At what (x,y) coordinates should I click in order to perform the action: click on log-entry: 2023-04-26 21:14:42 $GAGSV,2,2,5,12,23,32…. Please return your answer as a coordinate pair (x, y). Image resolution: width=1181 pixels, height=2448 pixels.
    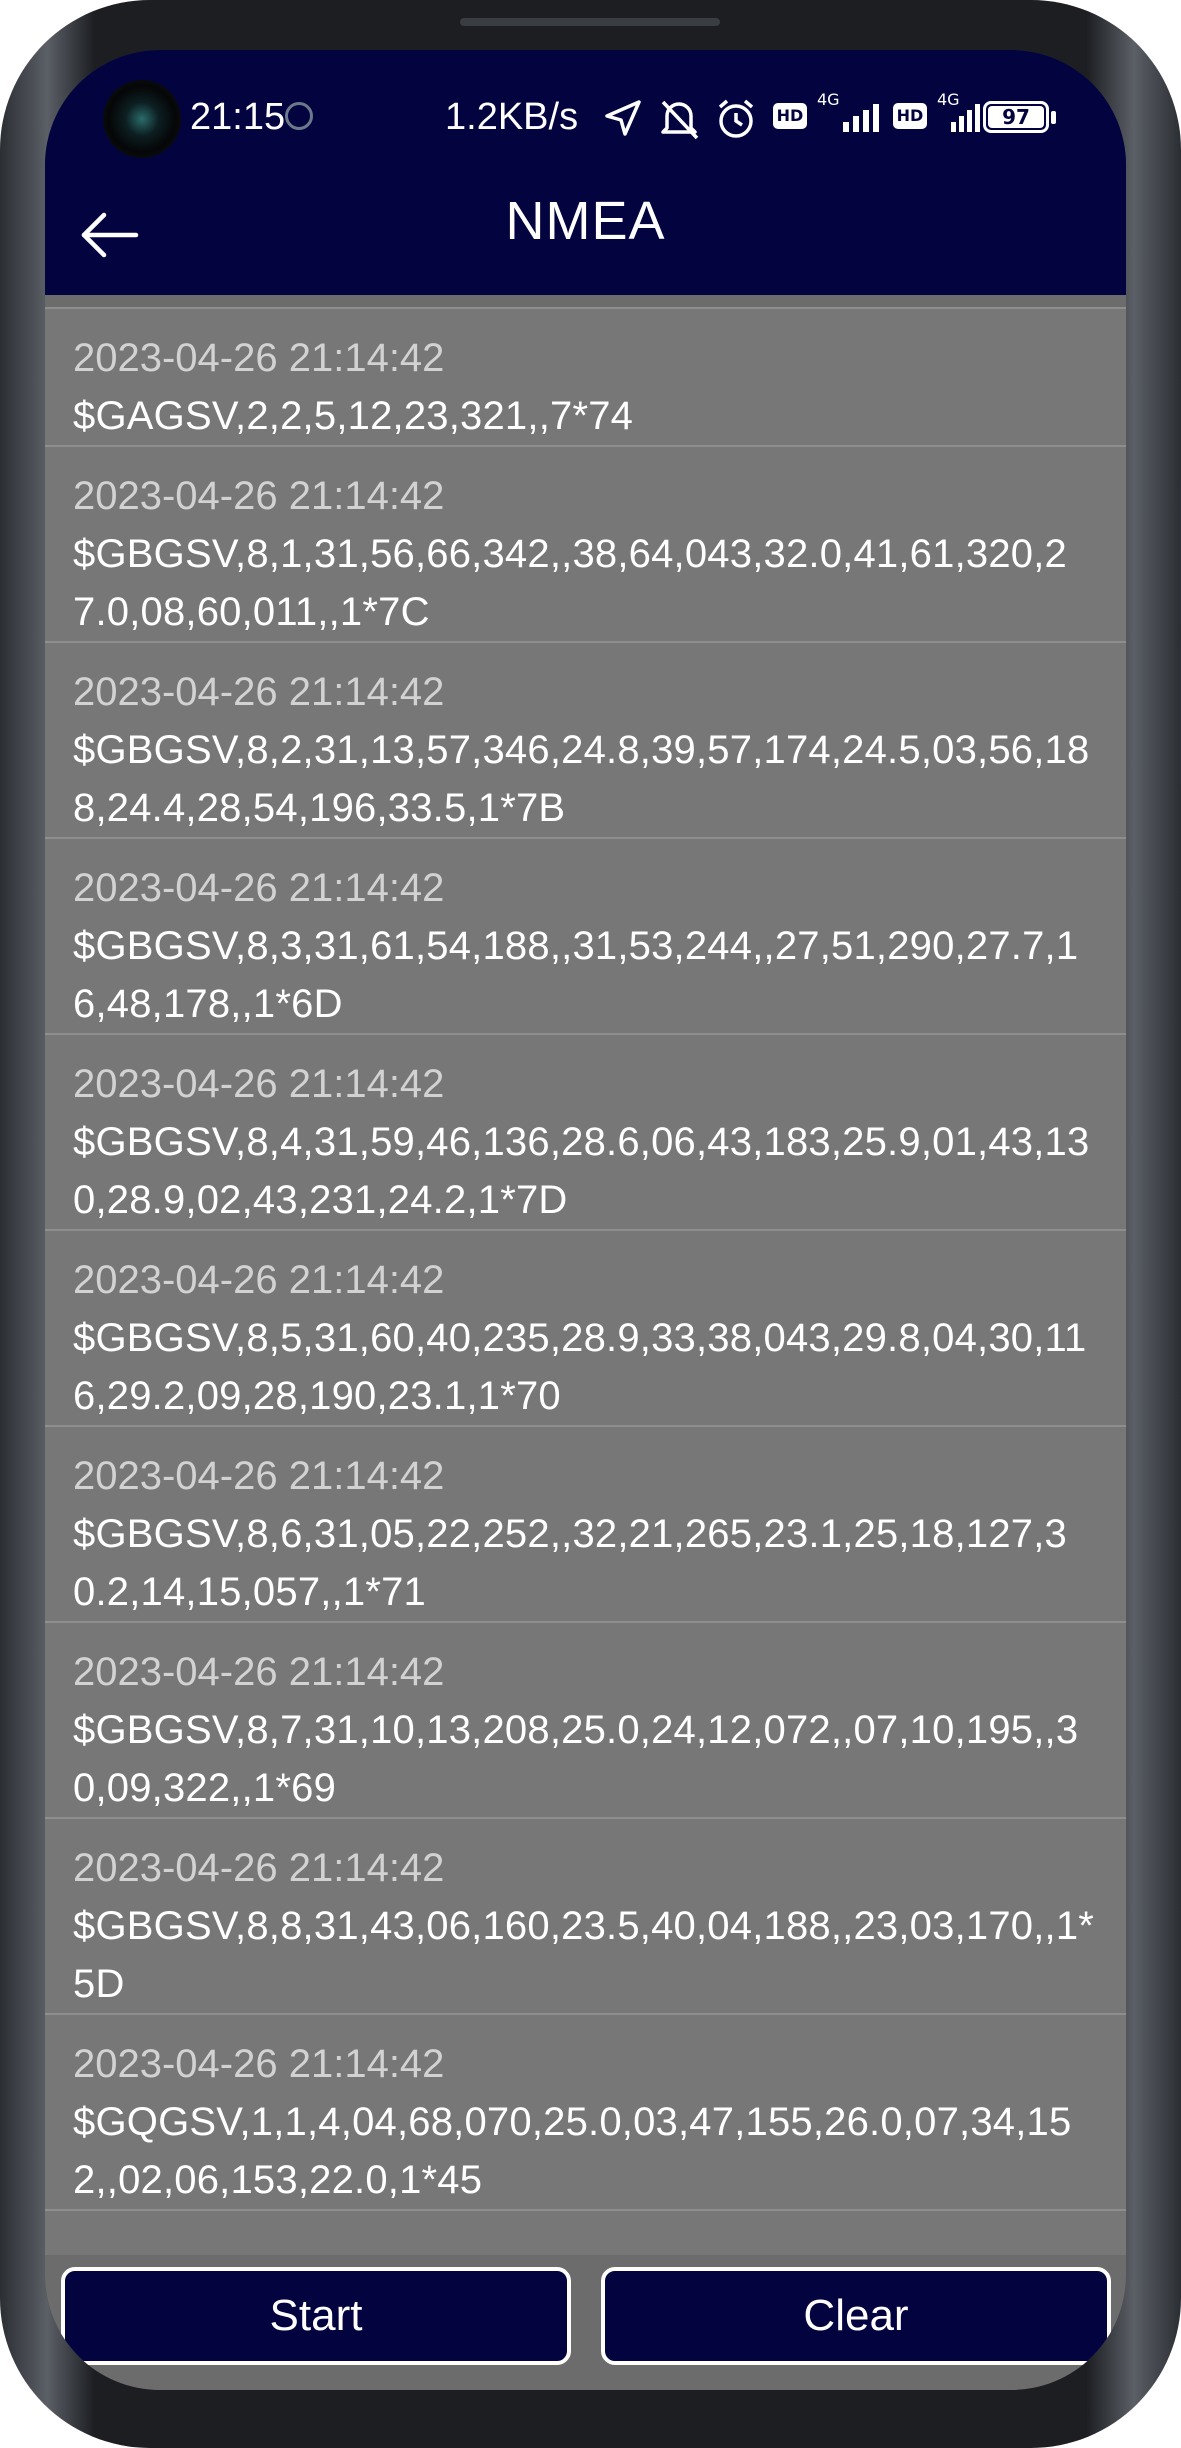
    Looking at the image, I should click on (585, 378).